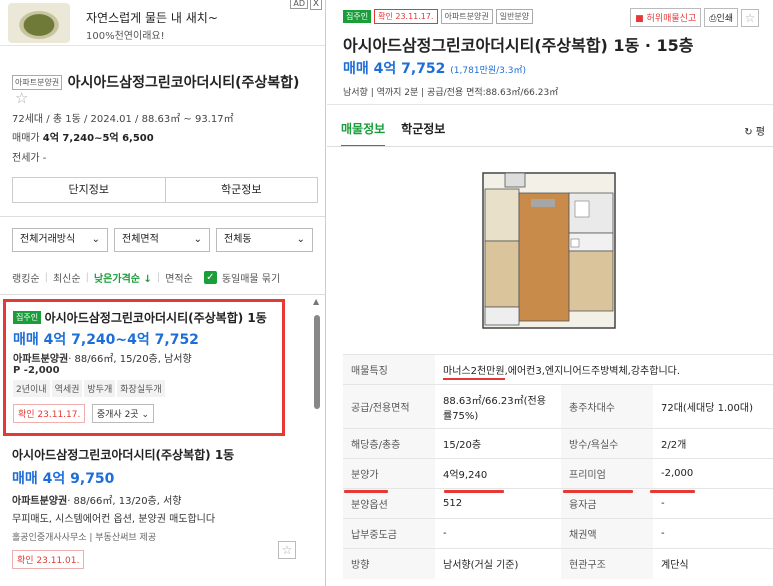  Describe the element at coordinates (315, 5) in the screenshot. I see `ad-close-button: X` at that location.